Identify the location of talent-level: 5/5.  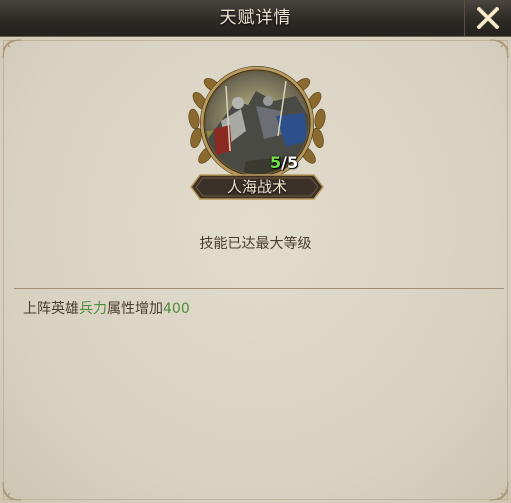
(284, 162).